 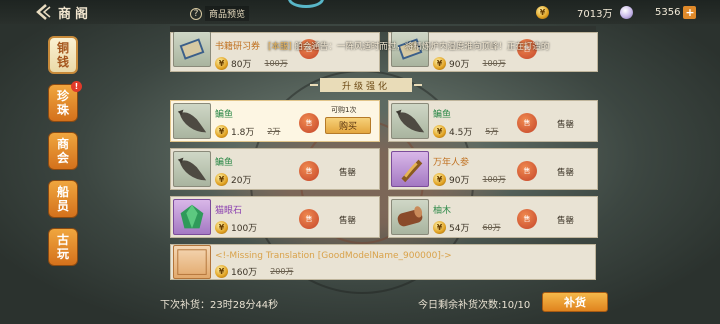 I want to click on tab-label: 古玩, so click(x=62, y=247).